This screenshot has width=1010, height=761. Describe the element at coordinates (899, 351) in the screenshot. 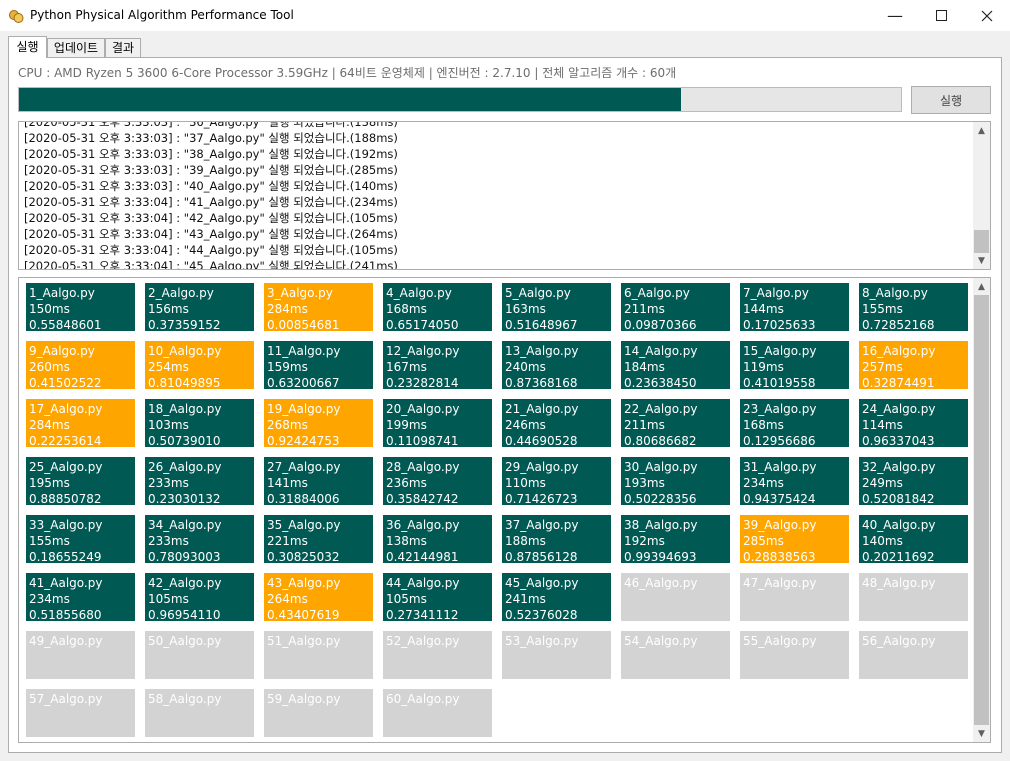

I see `tile-name: 16_Aalgo.py` at that location.